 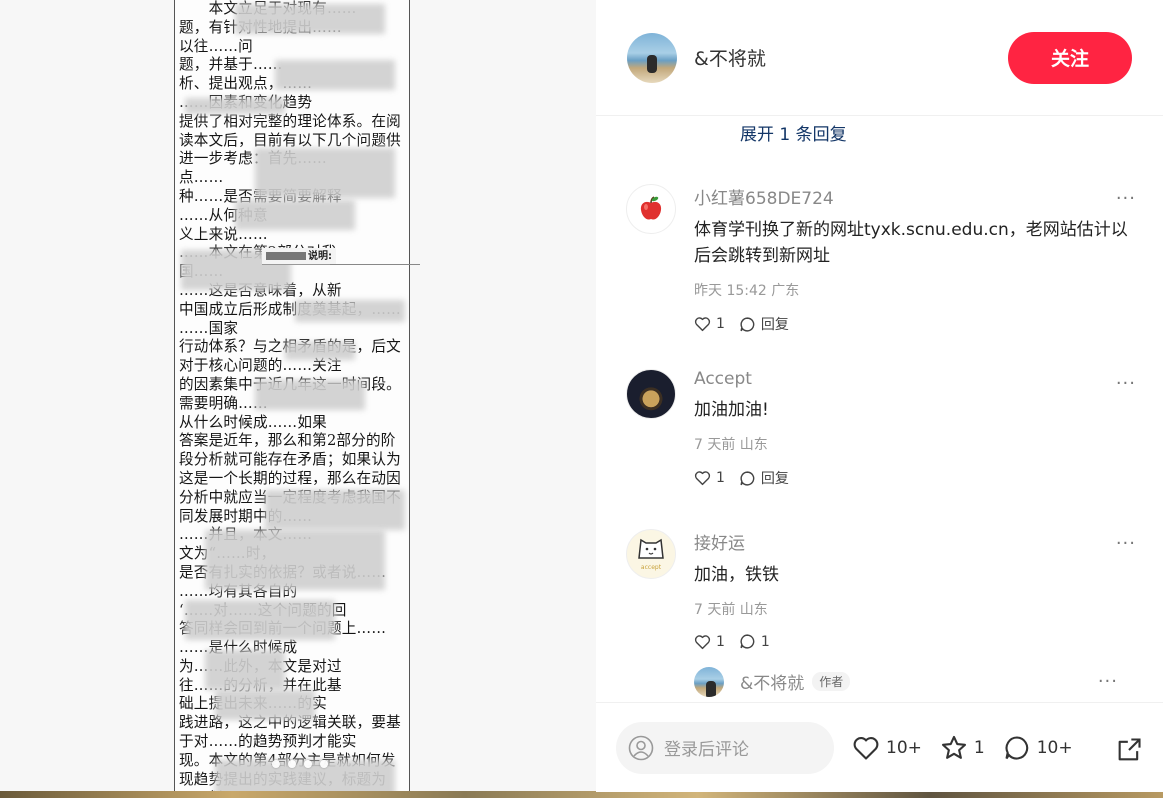 I want to click on comment-button: 10+, so click(x=1038, y=748).